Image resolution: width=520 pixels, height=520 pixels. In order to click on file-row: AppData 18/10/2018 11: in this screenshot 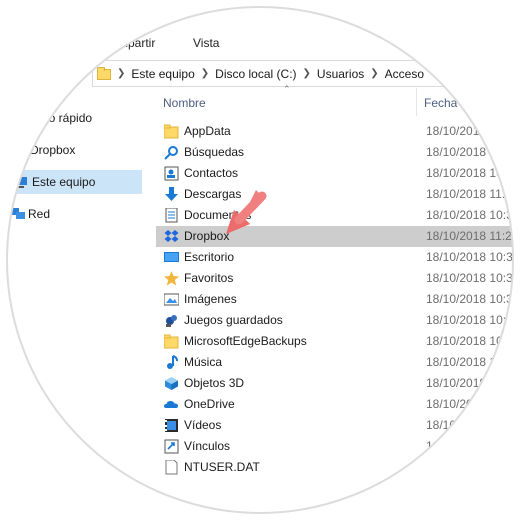, I will do `click(338, 131)`.